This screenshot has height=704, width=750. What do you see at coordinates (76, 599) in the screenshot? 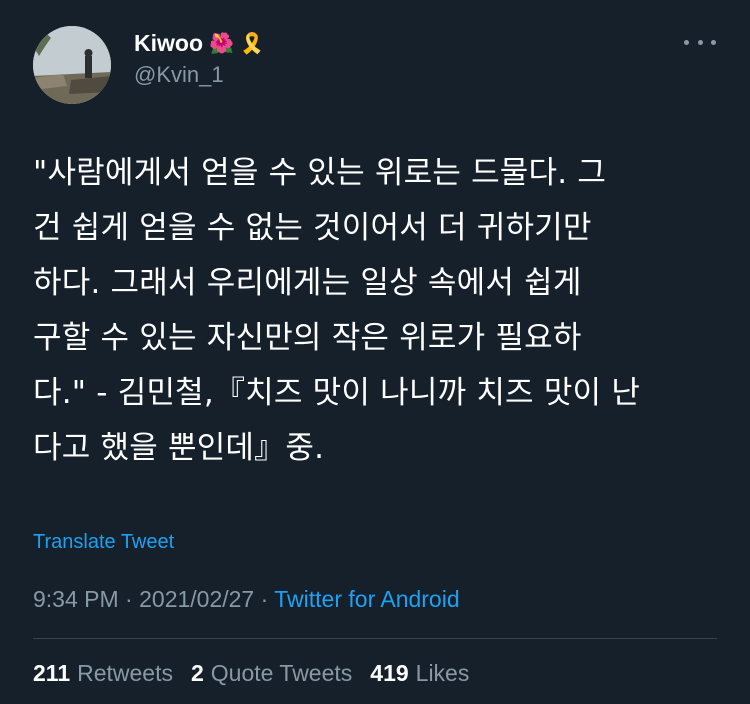
I see `tweet-time: 9:34 PM` at bounding box center [76, 599].